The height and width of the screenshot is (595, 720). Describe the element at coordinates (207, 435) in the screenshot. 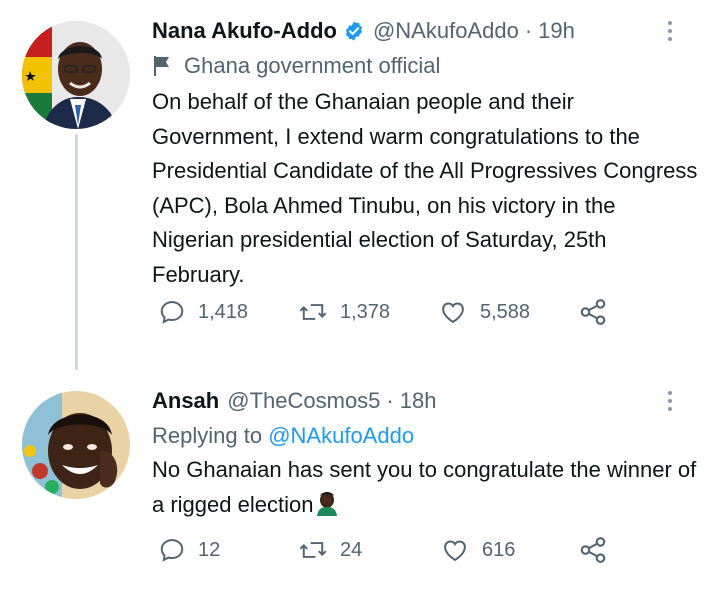

I see `replying-to-prefix: Replying to` at that location.